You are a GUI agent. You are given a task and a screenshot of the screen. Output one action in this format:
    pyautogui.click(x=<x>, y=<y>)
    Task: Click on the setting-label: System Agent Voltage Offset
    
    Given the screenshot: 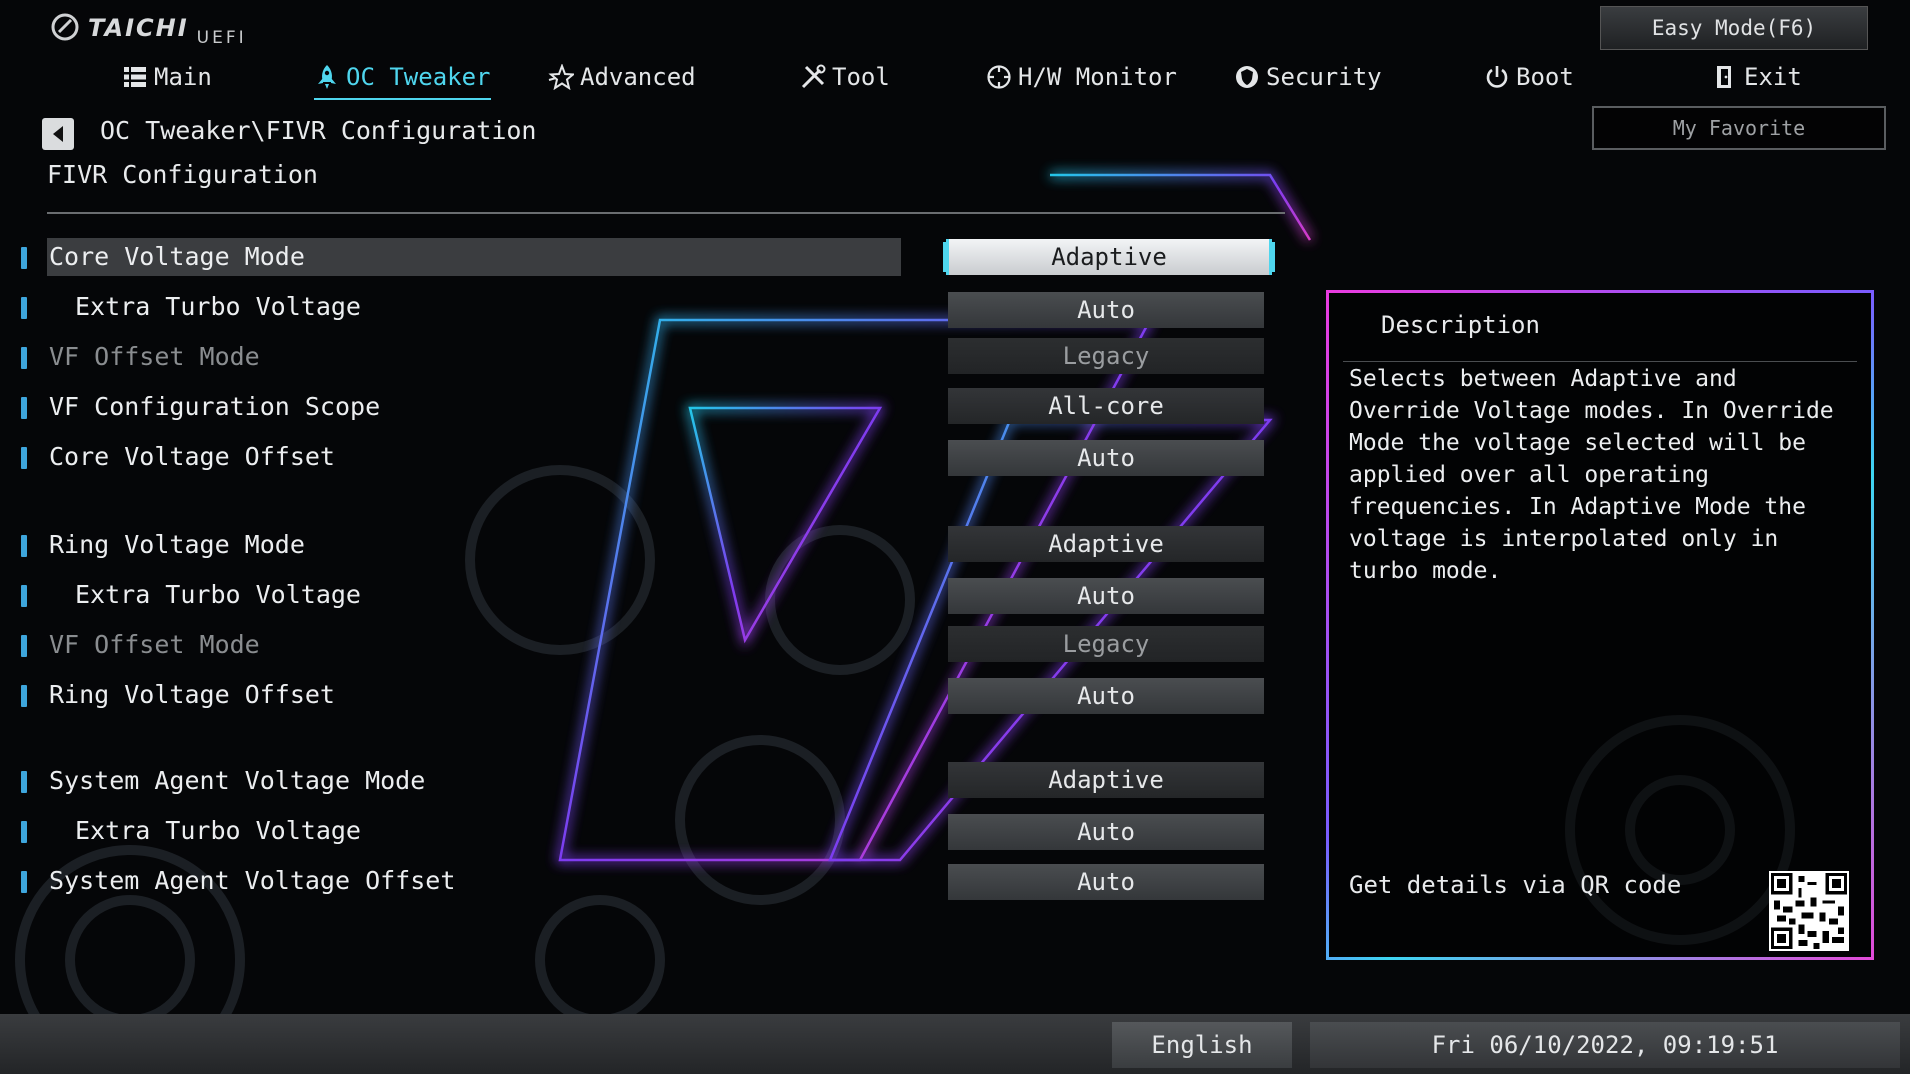 What is the action you would take?
    pyautogui.click(x=252, y=880)
    